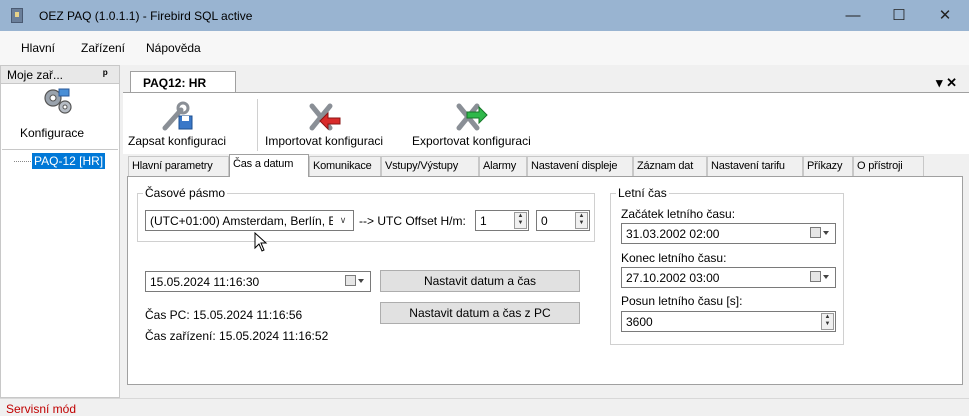 This screenshot has width=969, height=416. What do you see at coordinates (678, 214) in the screenshot?
I see `dst-start-label: Začátek letního času:` at bounding box center [678, 214].